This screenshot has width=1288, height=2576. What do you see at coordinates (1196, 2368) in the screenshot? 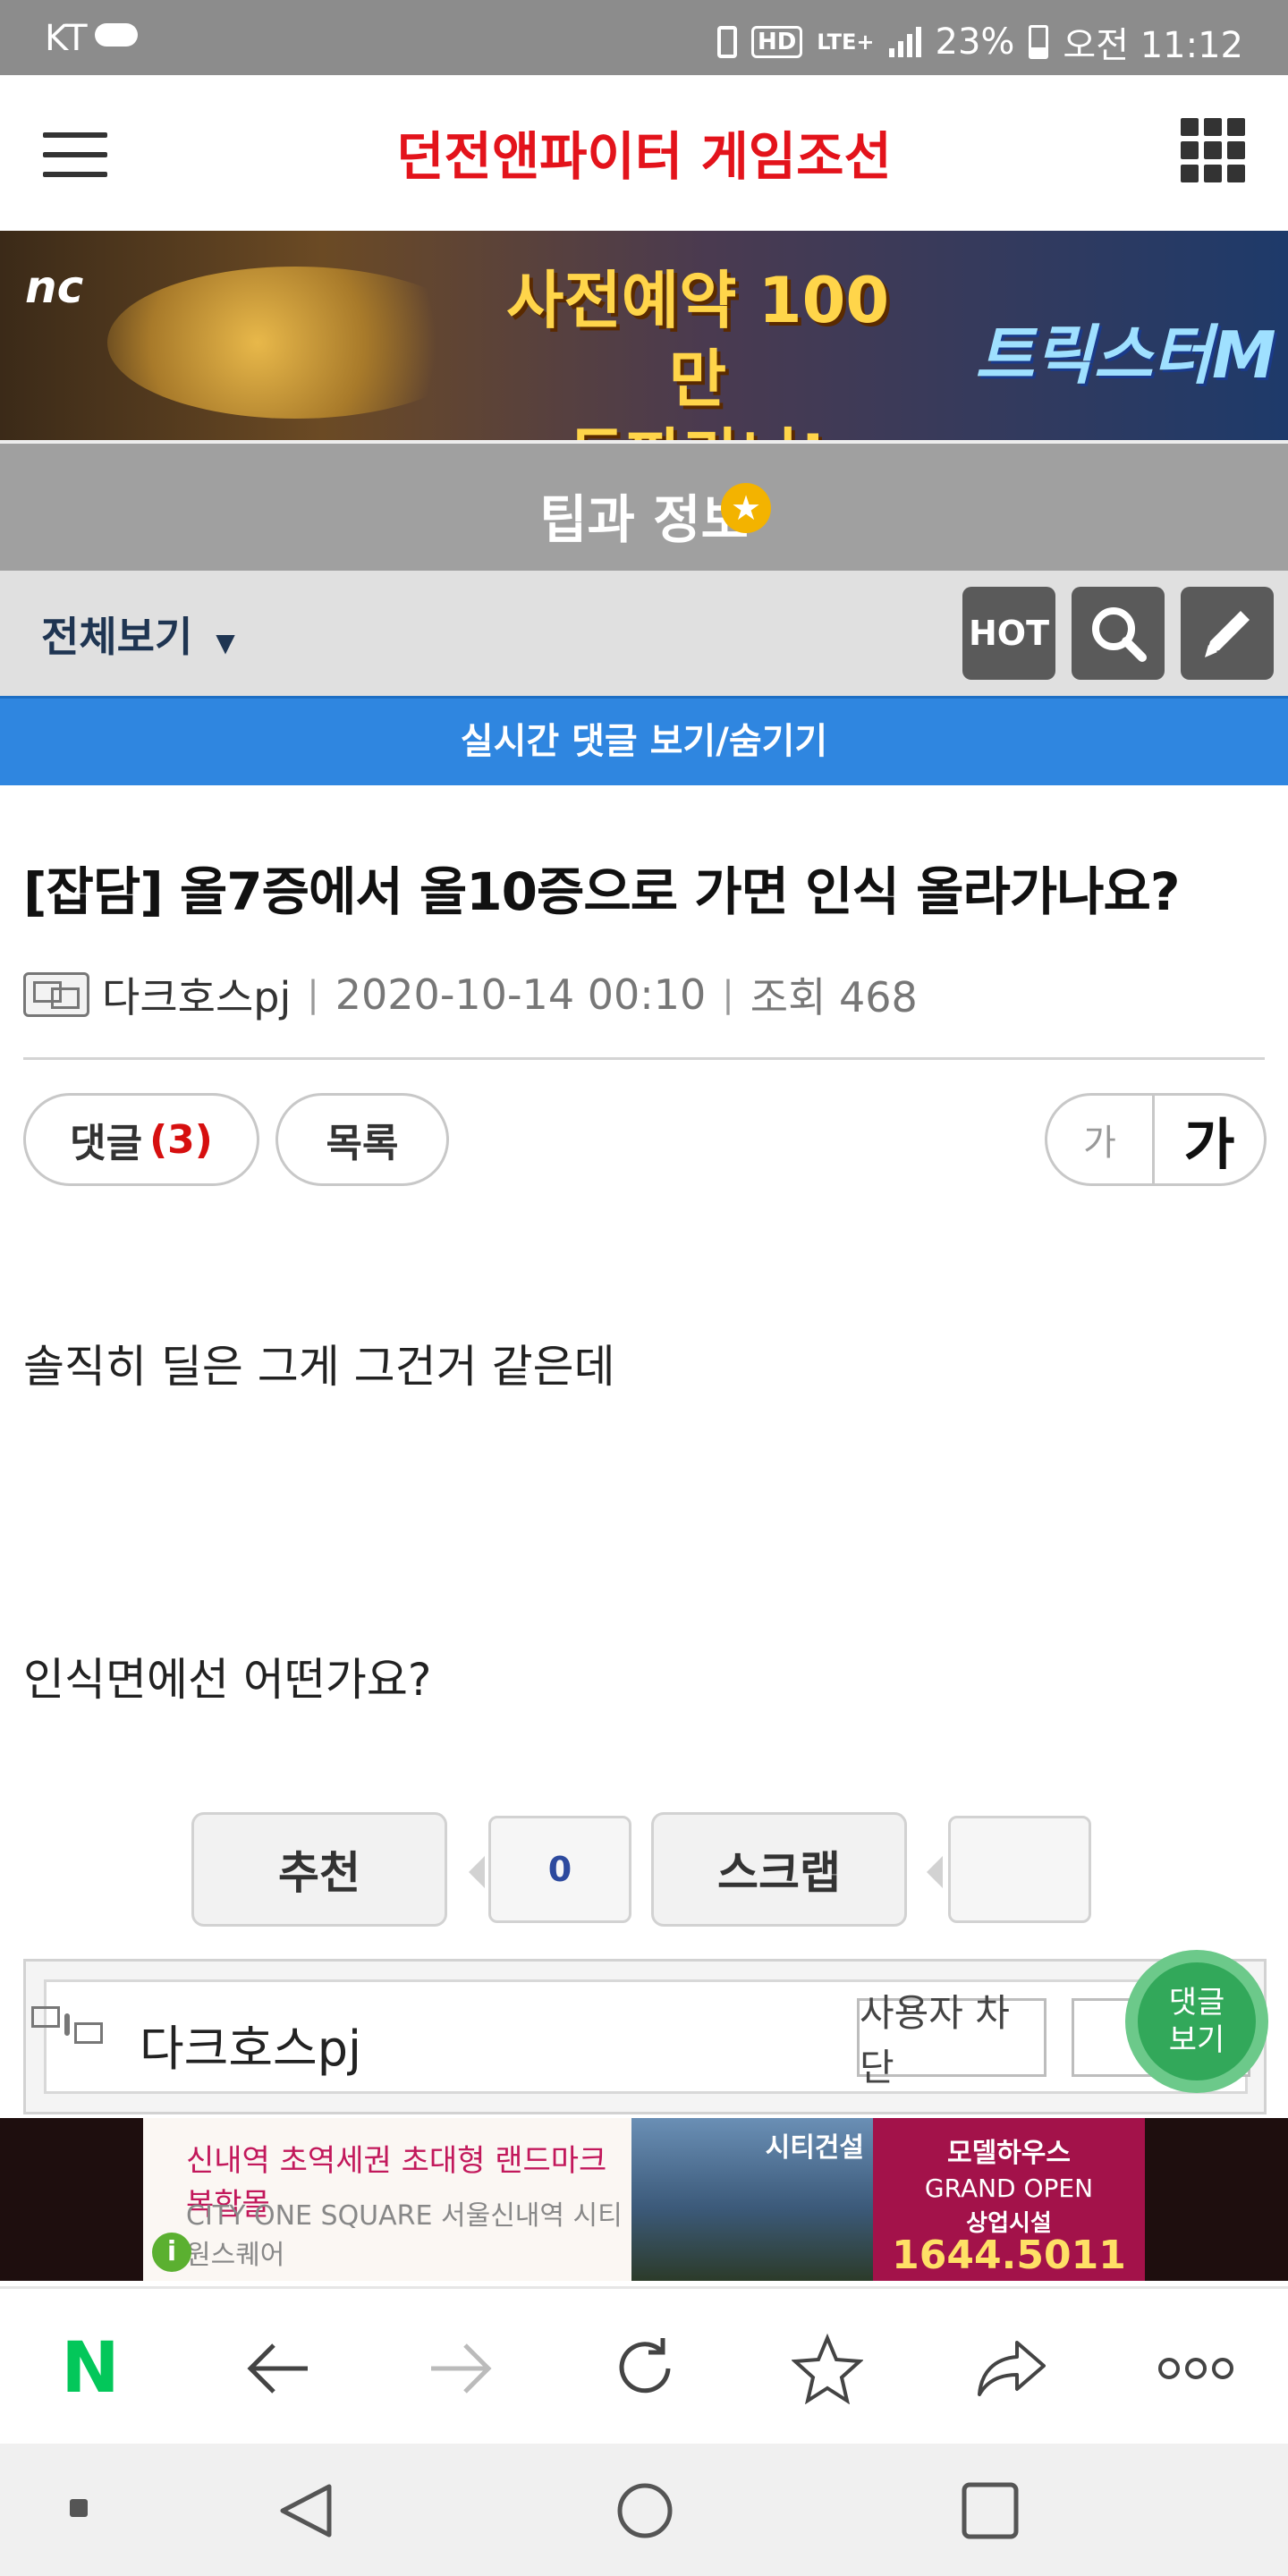
I see `more-icon` at bounding box center [1196, 2368].